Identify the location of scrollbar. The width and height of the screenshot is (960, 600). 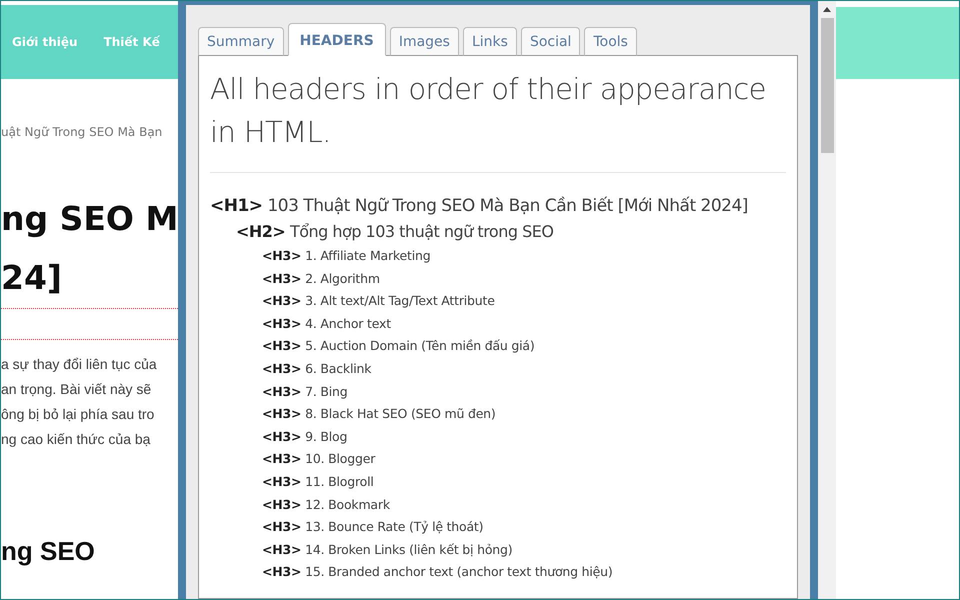
(827, 300).